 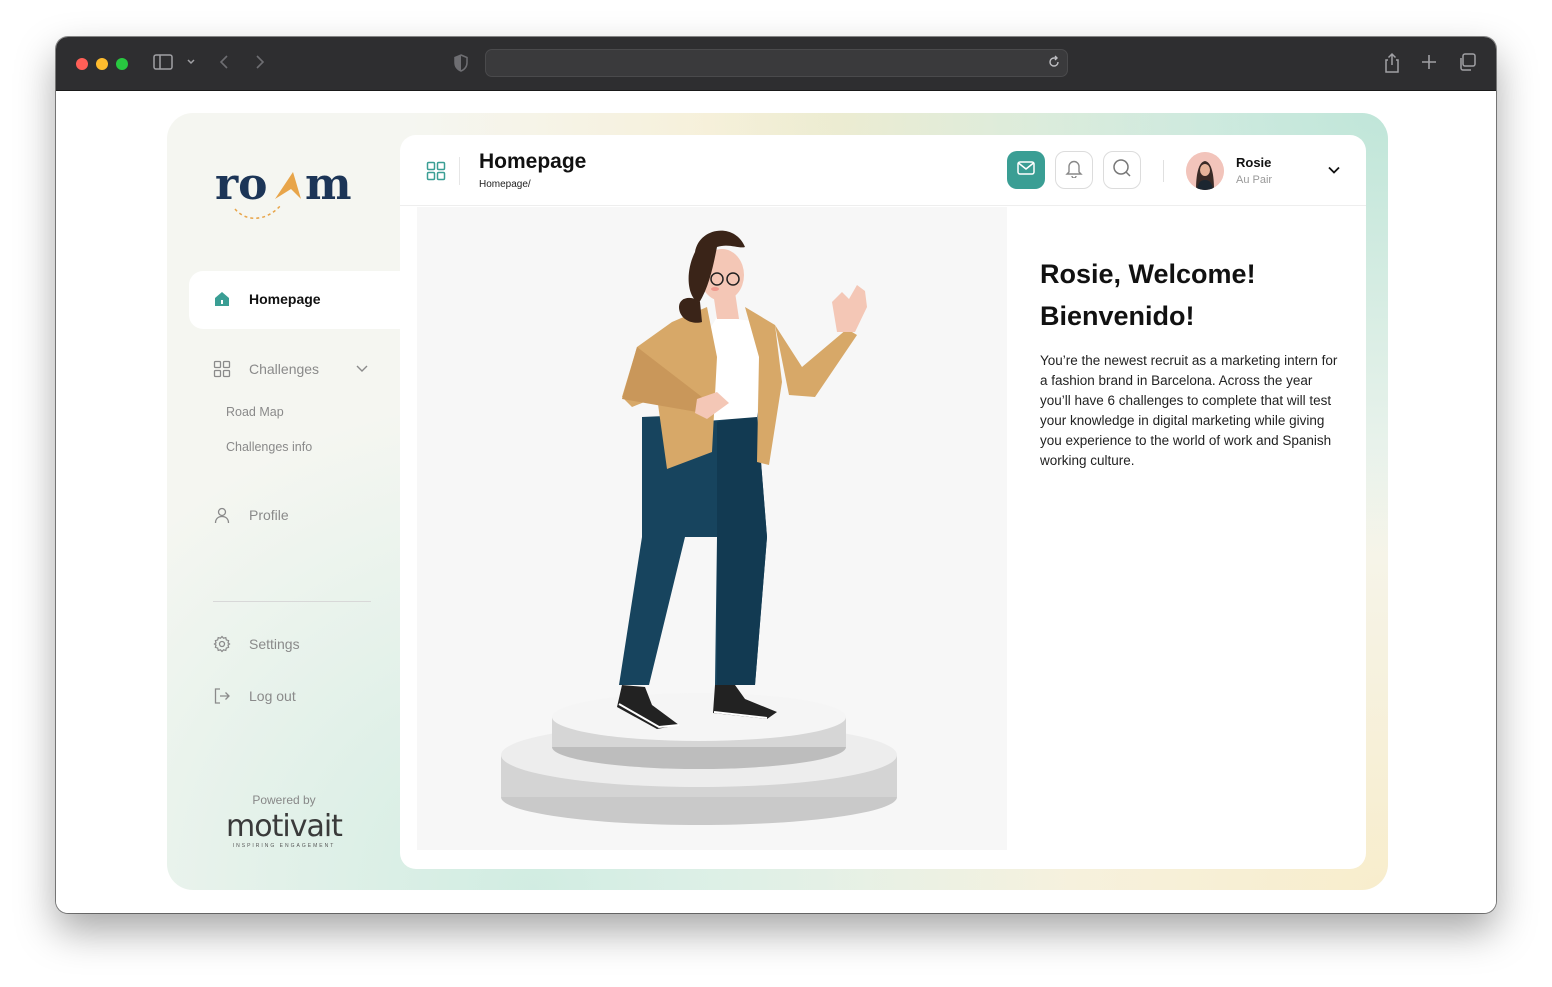 I want to click on mail-icon, so click(x=1026, y=170).